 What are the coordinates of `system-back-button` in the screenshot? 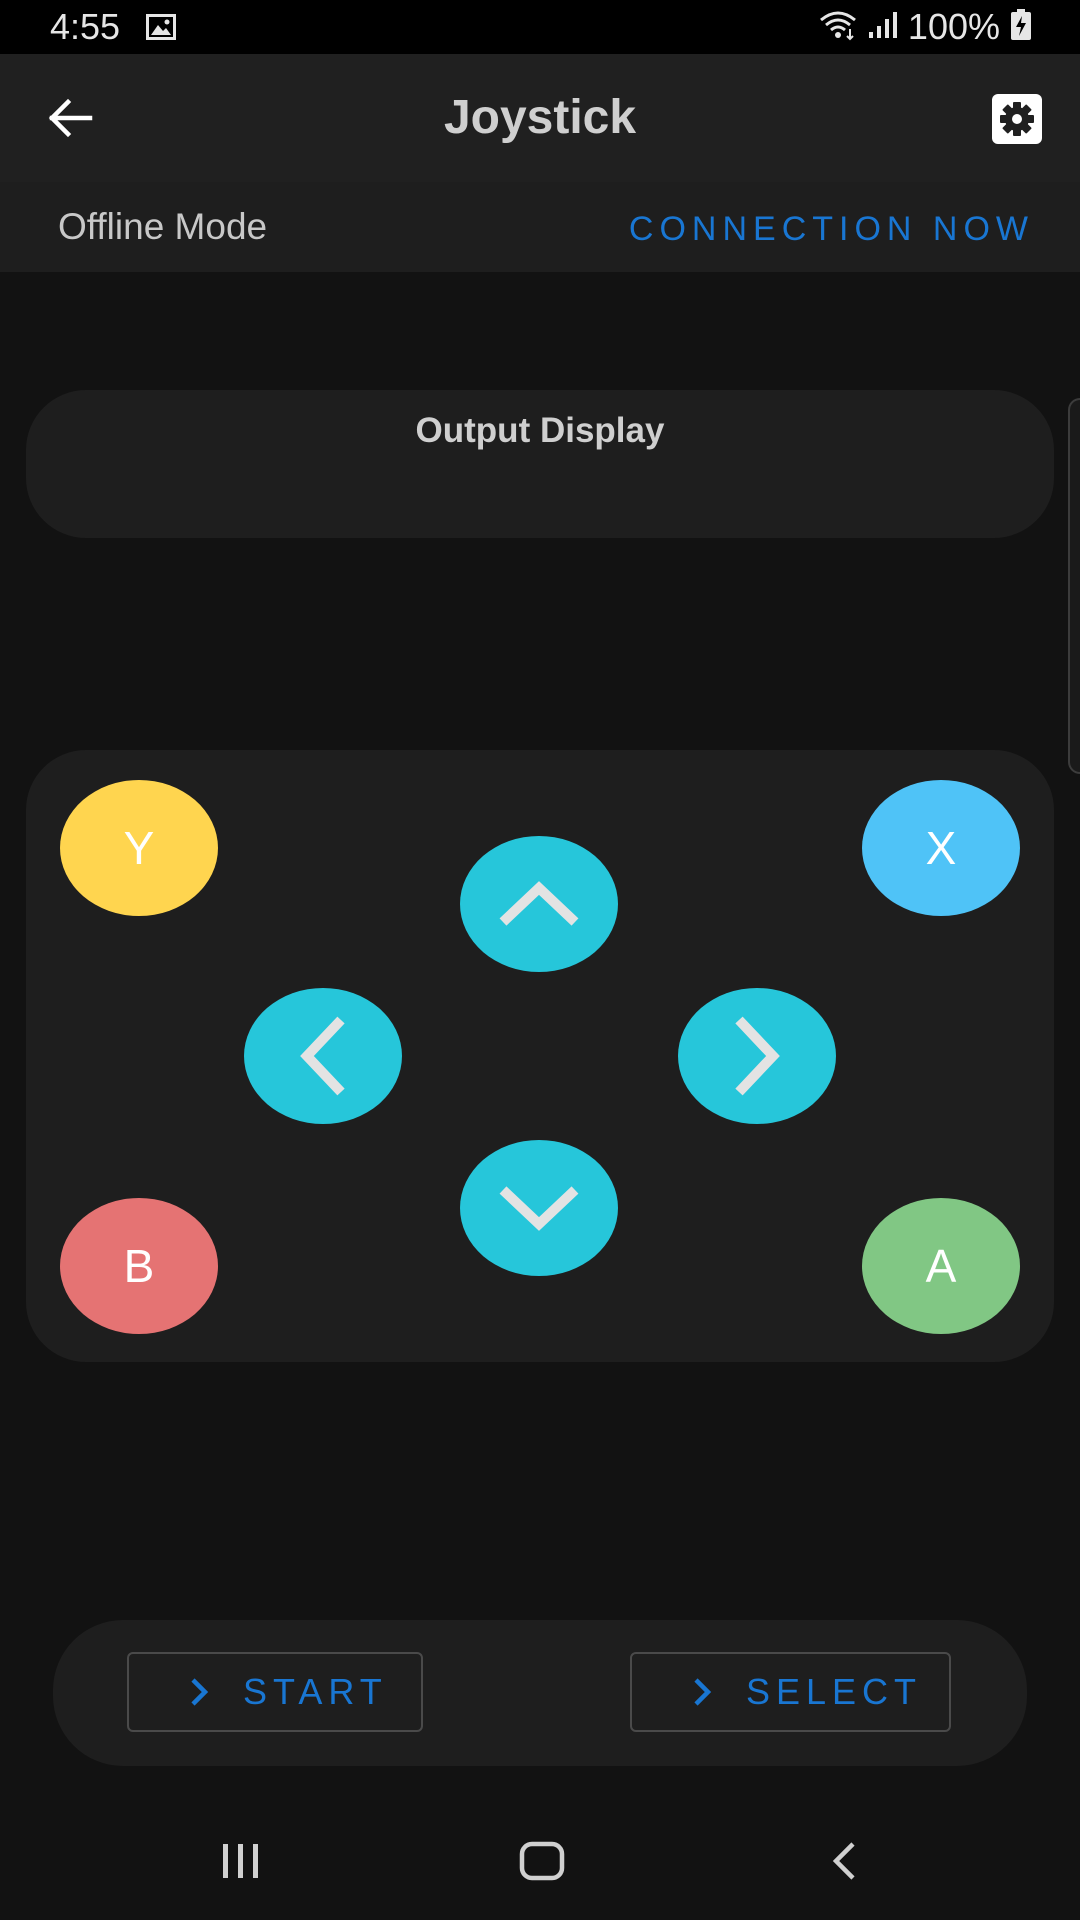 It's located at (844, 1863).